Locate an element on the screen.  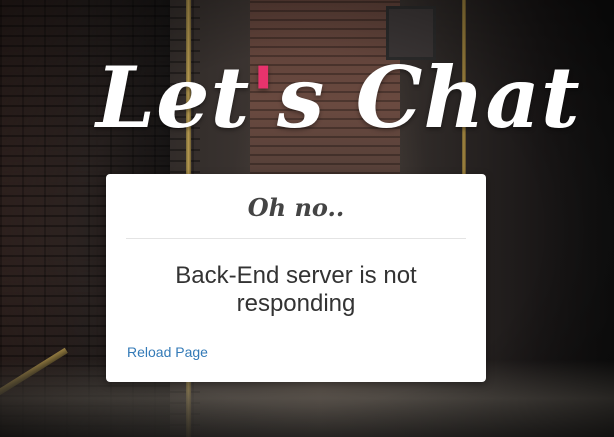
reload-page-link: Reload Page is located at coordinates (167, 352).